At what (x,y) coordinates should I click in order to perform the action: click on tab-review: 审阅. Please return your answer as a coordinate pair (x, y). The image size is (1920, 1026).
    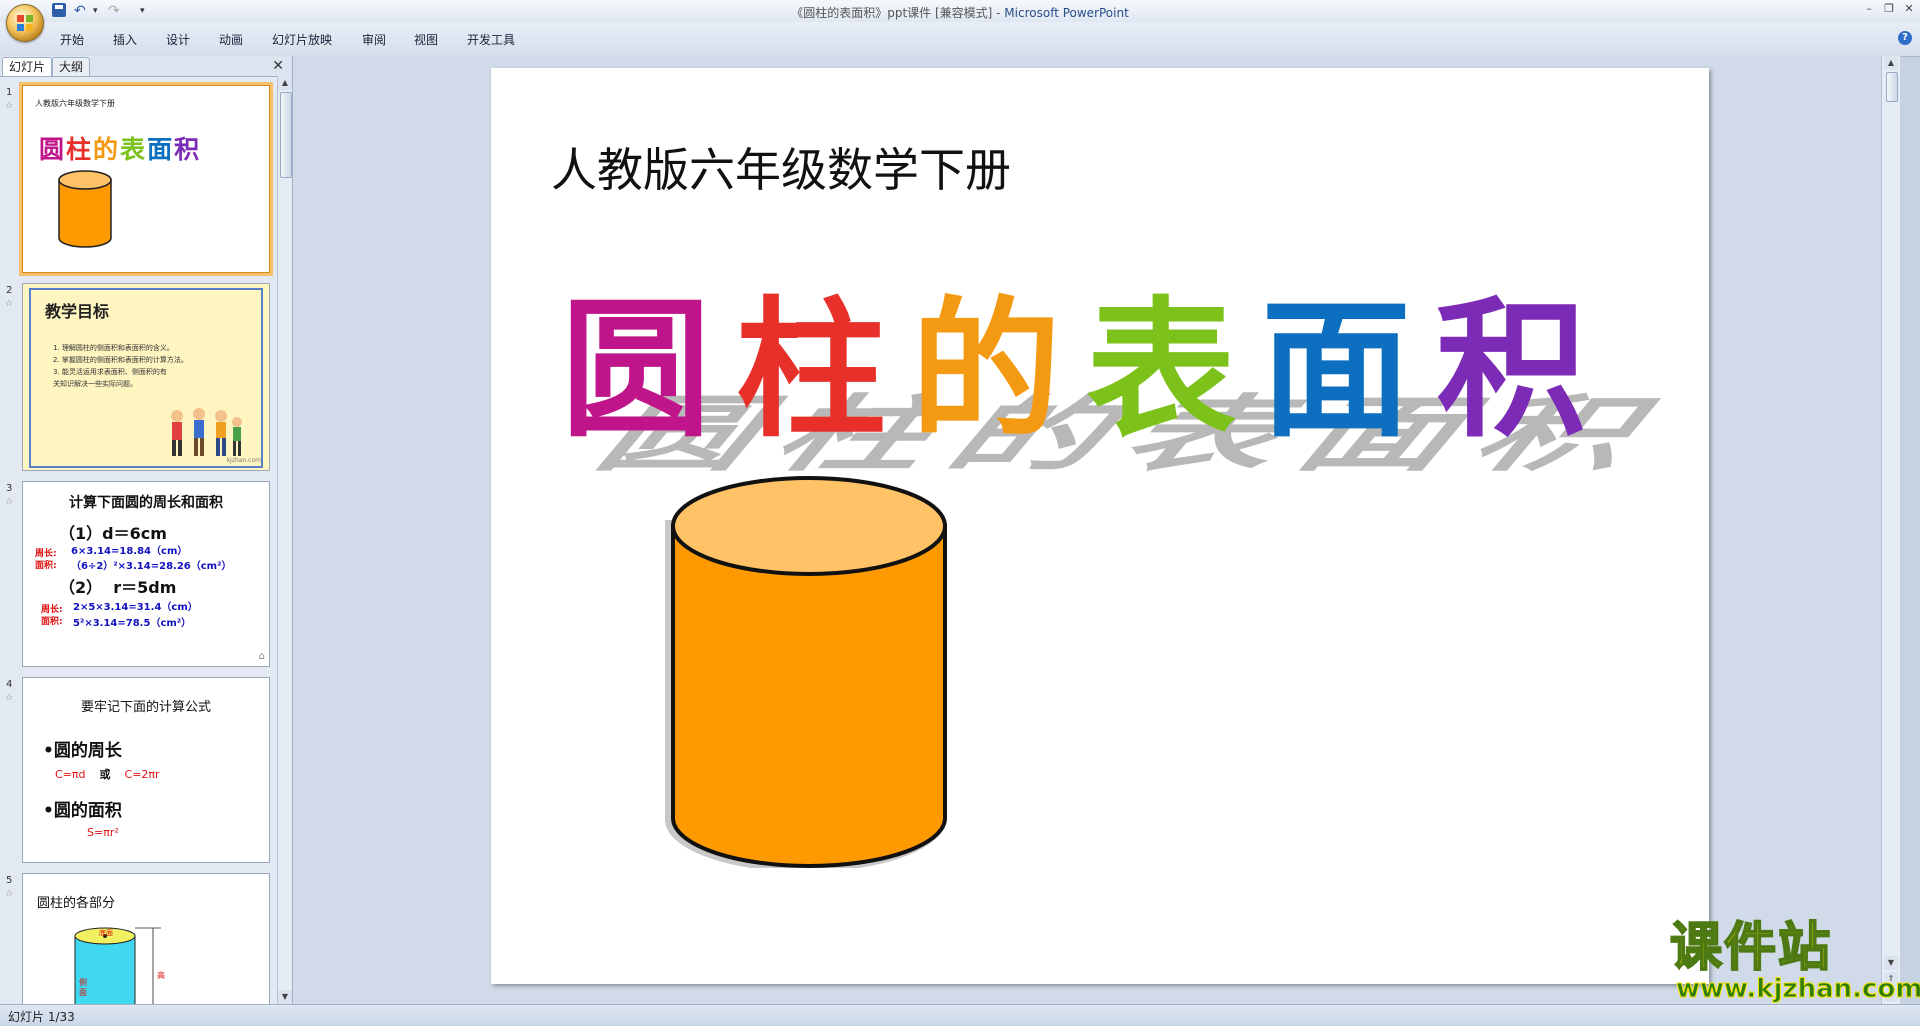
    Looking at the image, I should click on (374, 39).